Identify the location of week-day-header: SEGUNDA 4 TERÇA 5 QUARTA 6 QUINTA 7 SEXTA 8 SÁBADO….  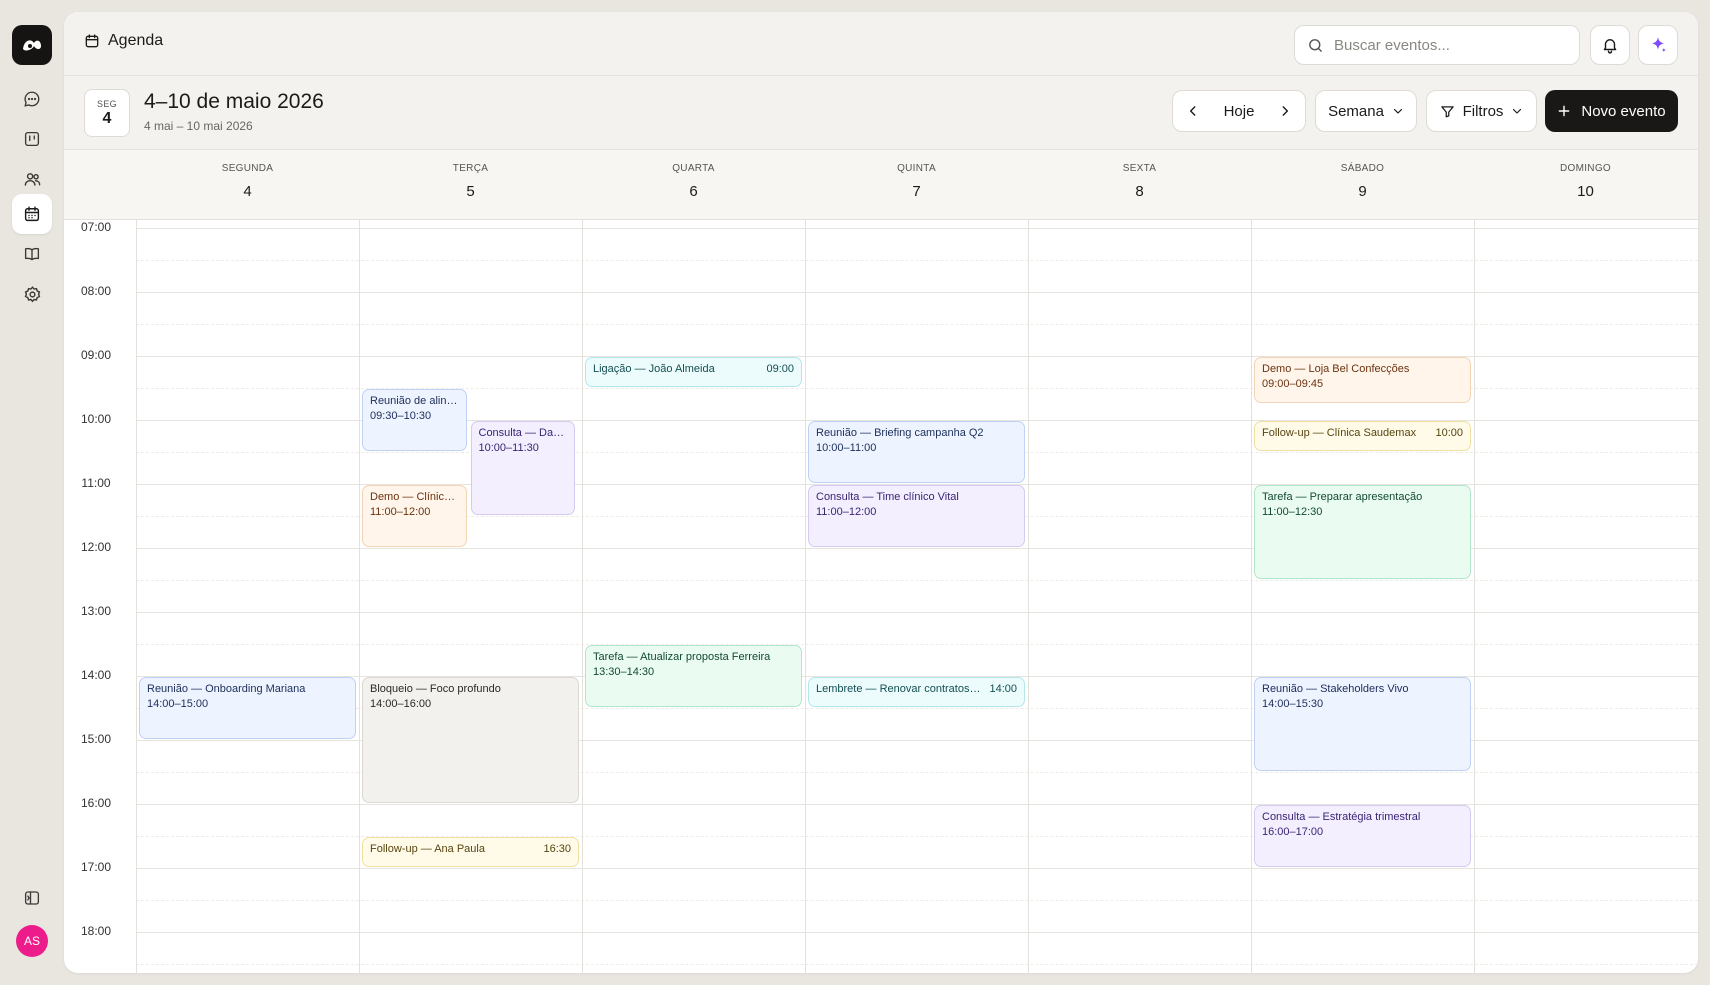
(881, 185).